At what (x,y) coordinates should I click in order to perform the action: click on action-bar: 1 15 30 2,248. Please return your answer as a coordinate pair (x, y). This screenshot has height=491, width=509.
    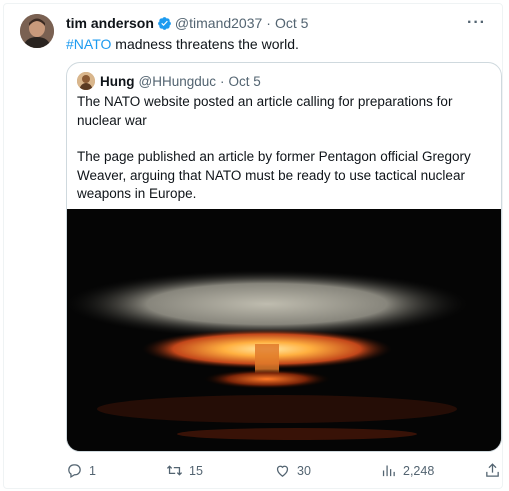
    Looking at the image, I should click on (286, 472).